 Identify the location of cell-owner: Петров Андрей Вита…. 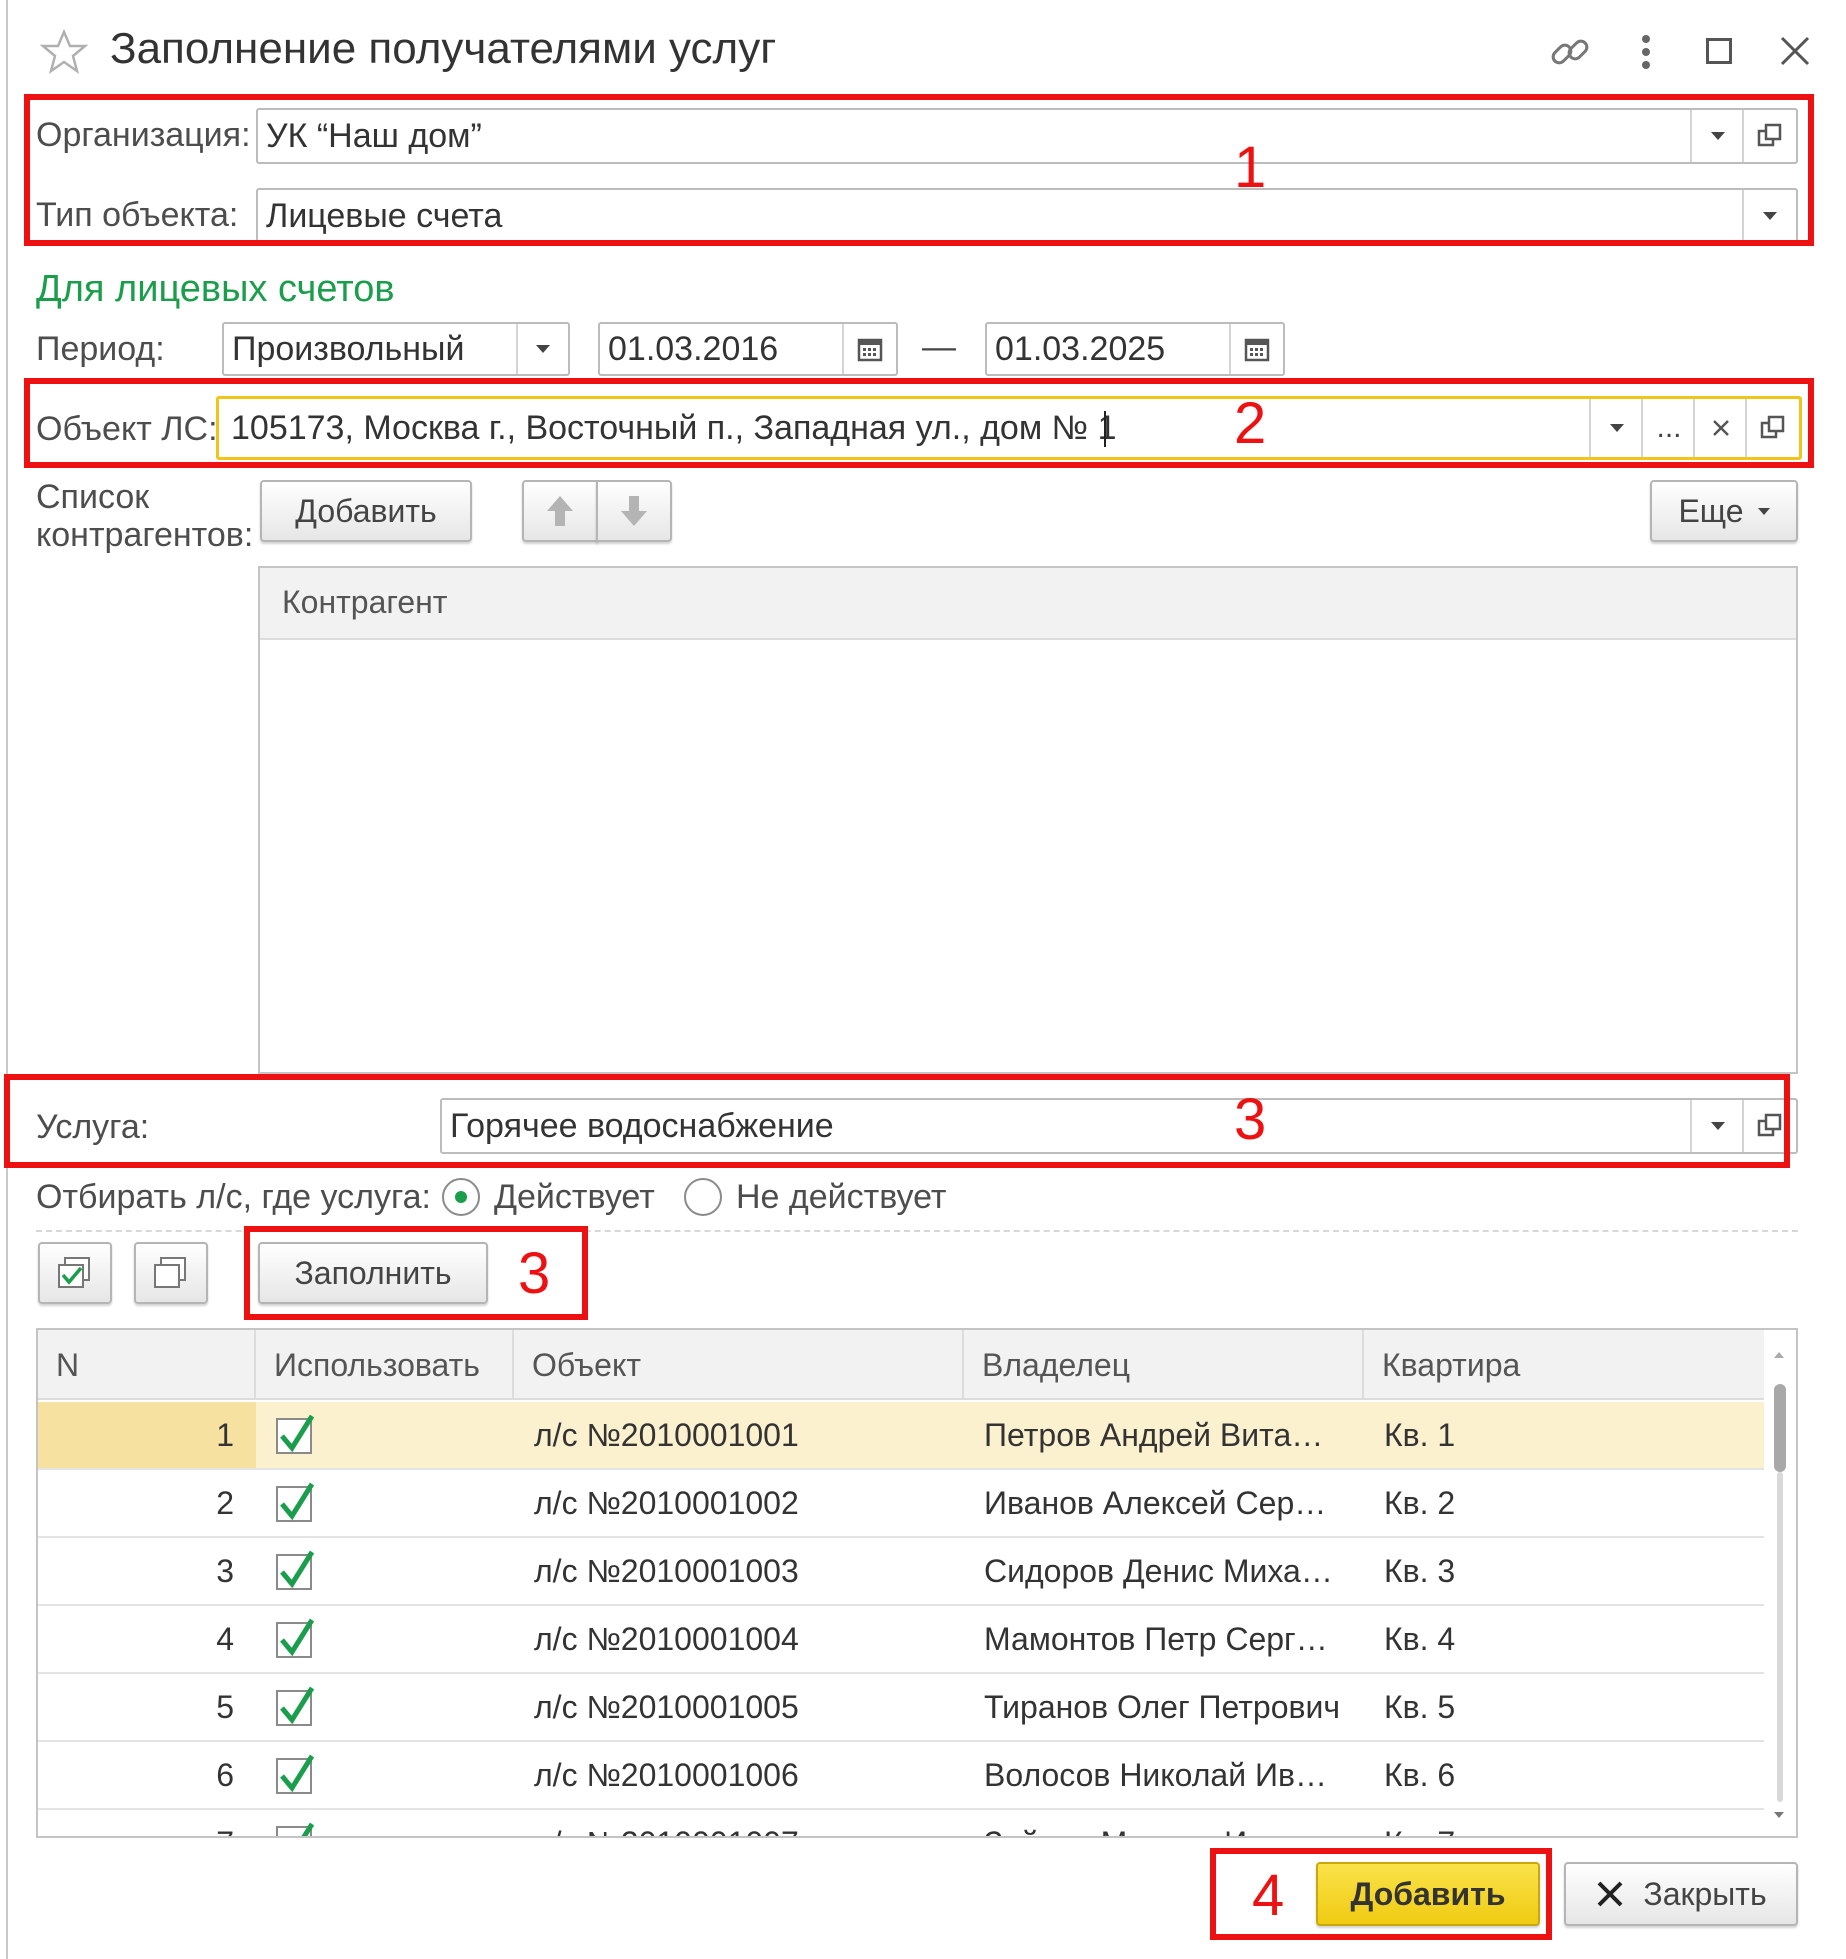
(1154, 1434).